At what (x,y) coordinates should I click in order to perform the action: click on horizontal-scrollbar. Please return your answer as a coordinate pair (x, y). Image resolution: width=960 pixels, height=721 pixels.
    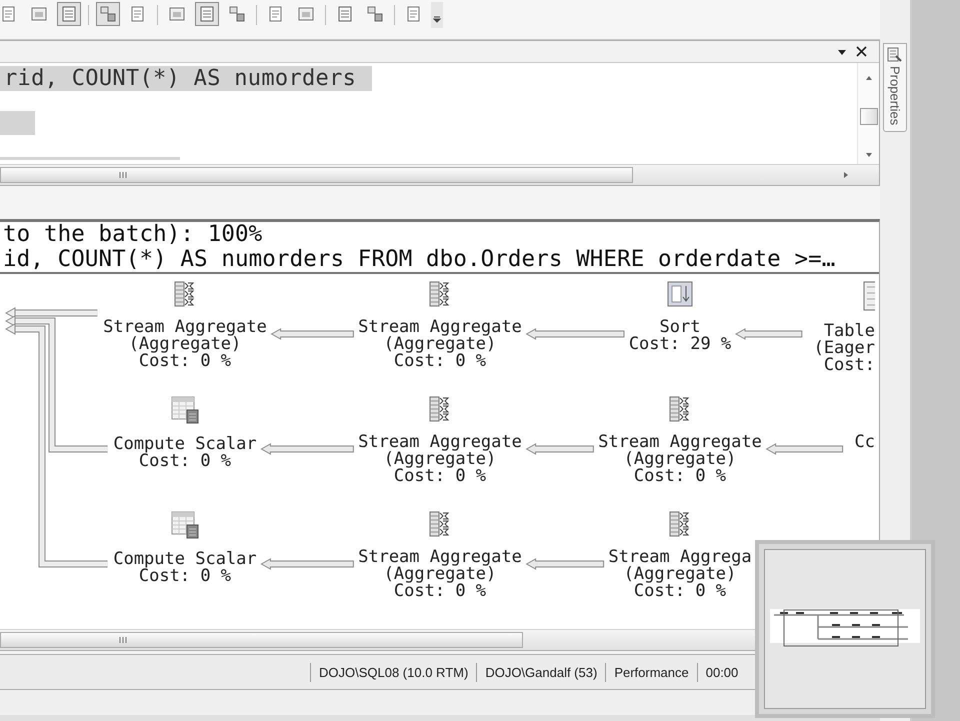
    Looking at the image, I should click on (439, 174).